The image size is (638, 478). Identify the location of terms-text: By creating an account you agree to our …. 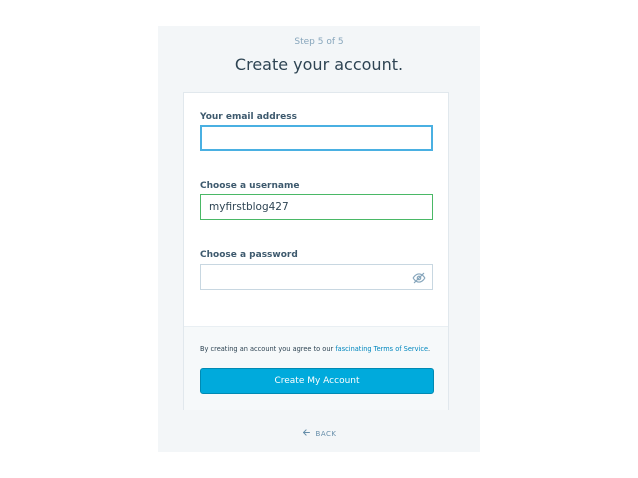
(320, 349).